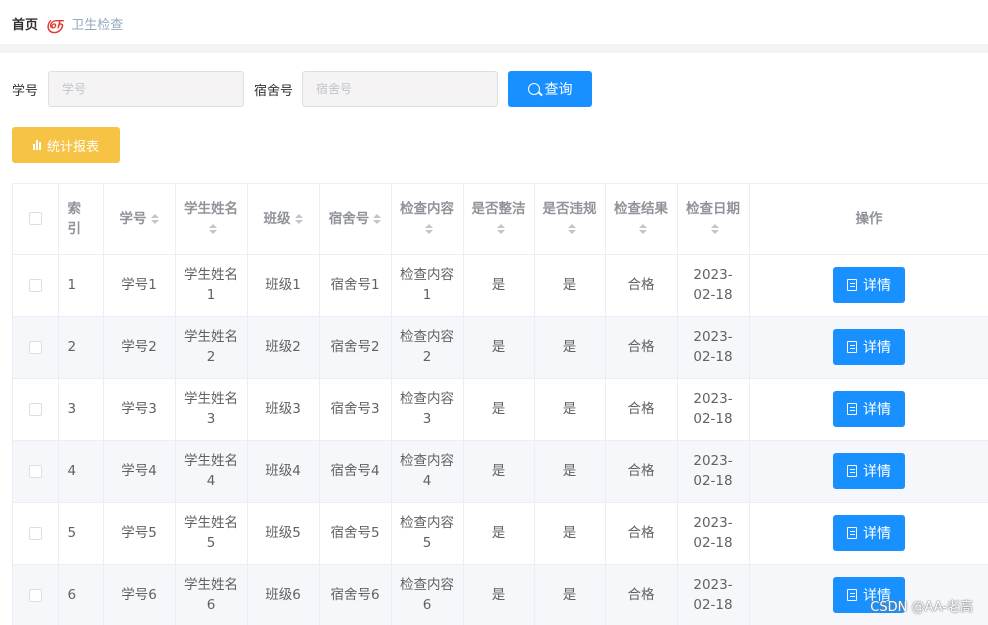 The width and height of the screenshot is (988, 625). Describe the element at coordinates (139, 347) in the screenshot. I see `cell-student-no: 学号2` at that location.